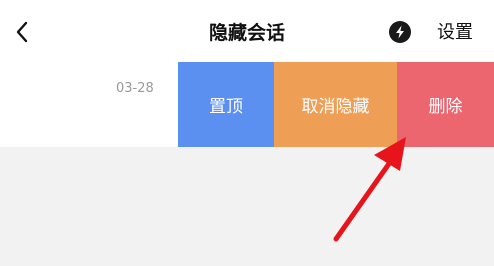 The image size is (494, 266). I want to click on pin-button: 置顶, so click(226, 104).